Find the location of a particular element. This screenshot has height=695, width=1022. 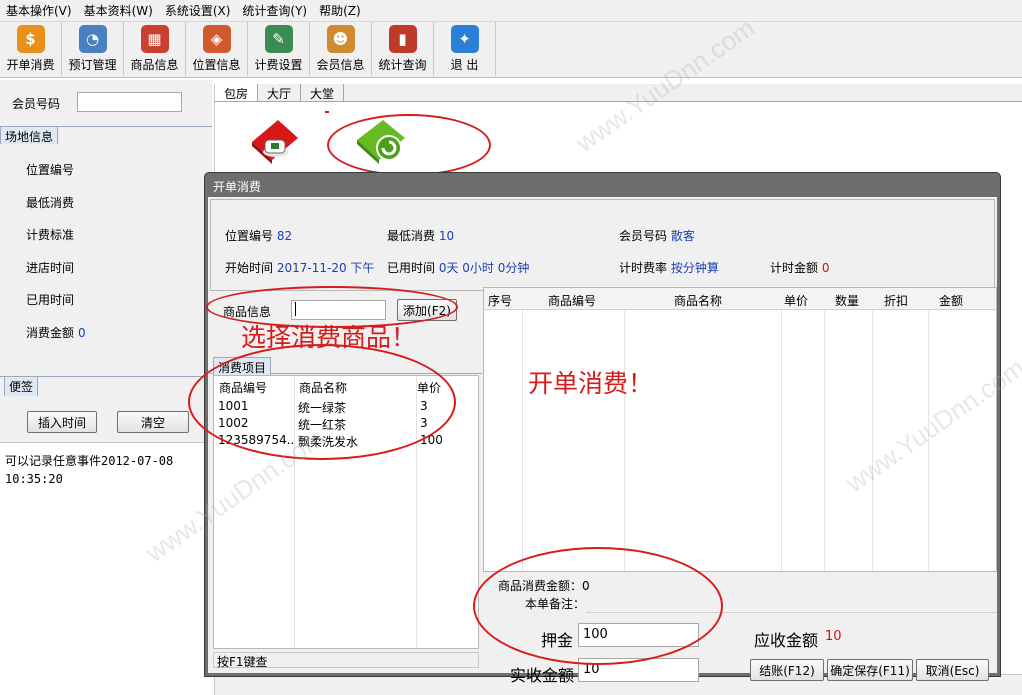

statistics-icon: ▮ is located at coordinates (402, 39).